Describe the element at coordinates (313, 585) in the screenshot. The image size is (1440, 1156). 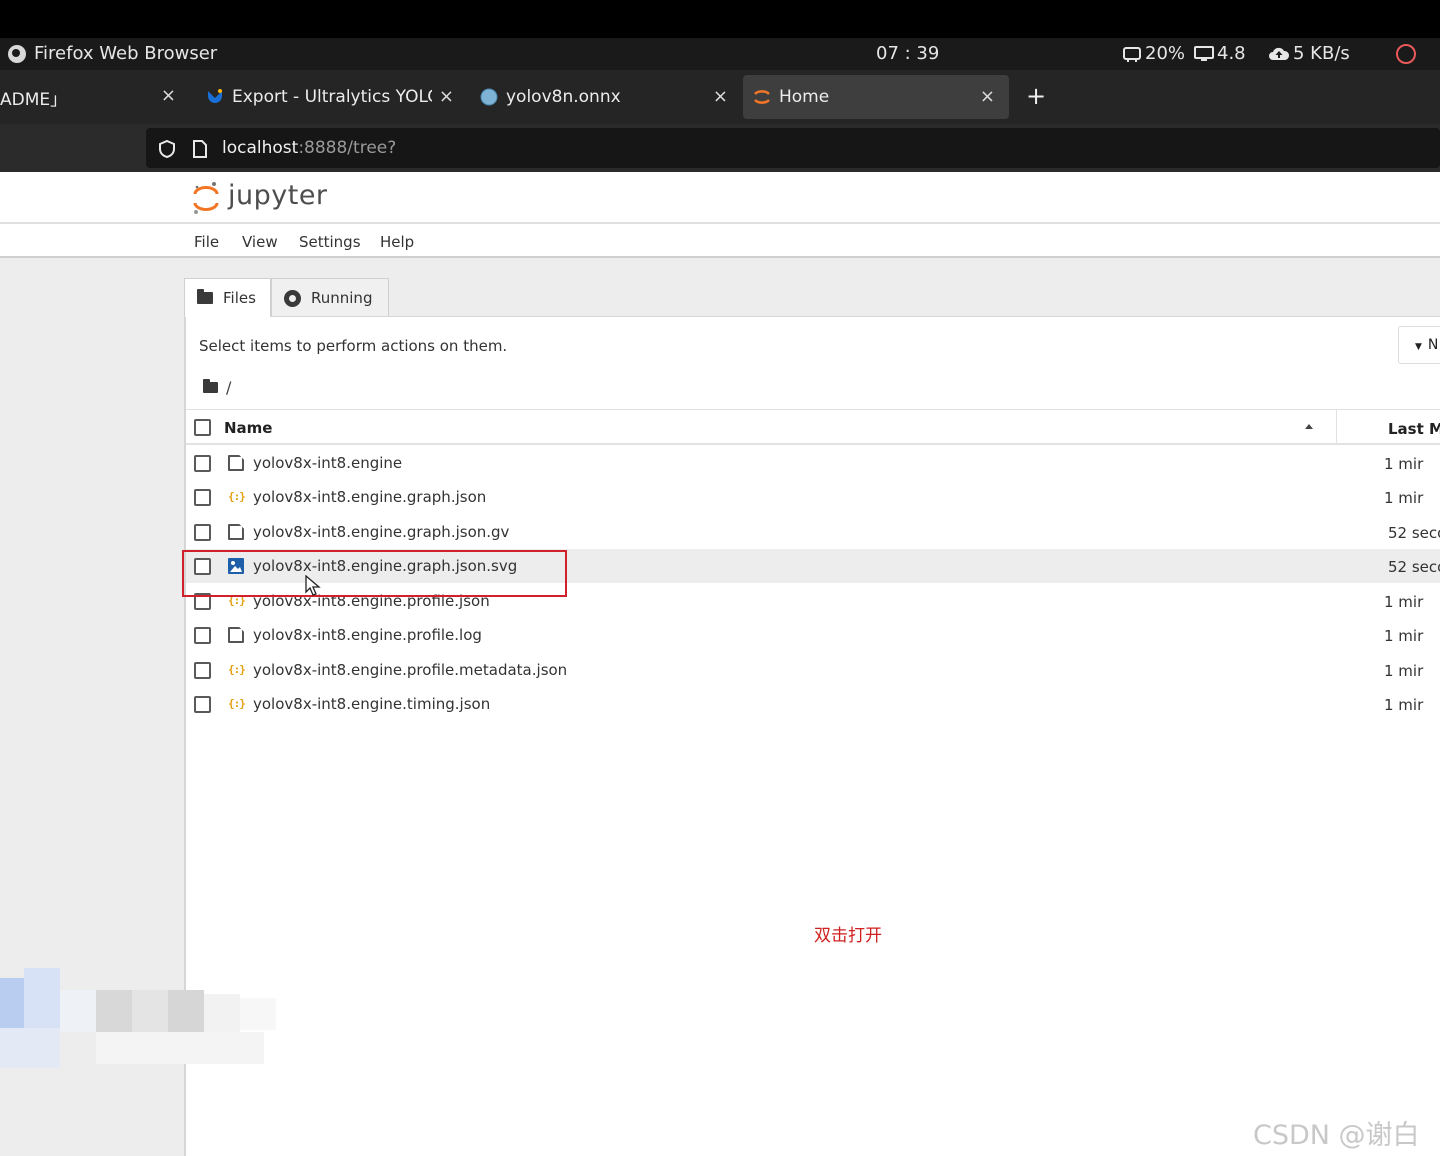
I see `mouse-cursor-icon` at that location.